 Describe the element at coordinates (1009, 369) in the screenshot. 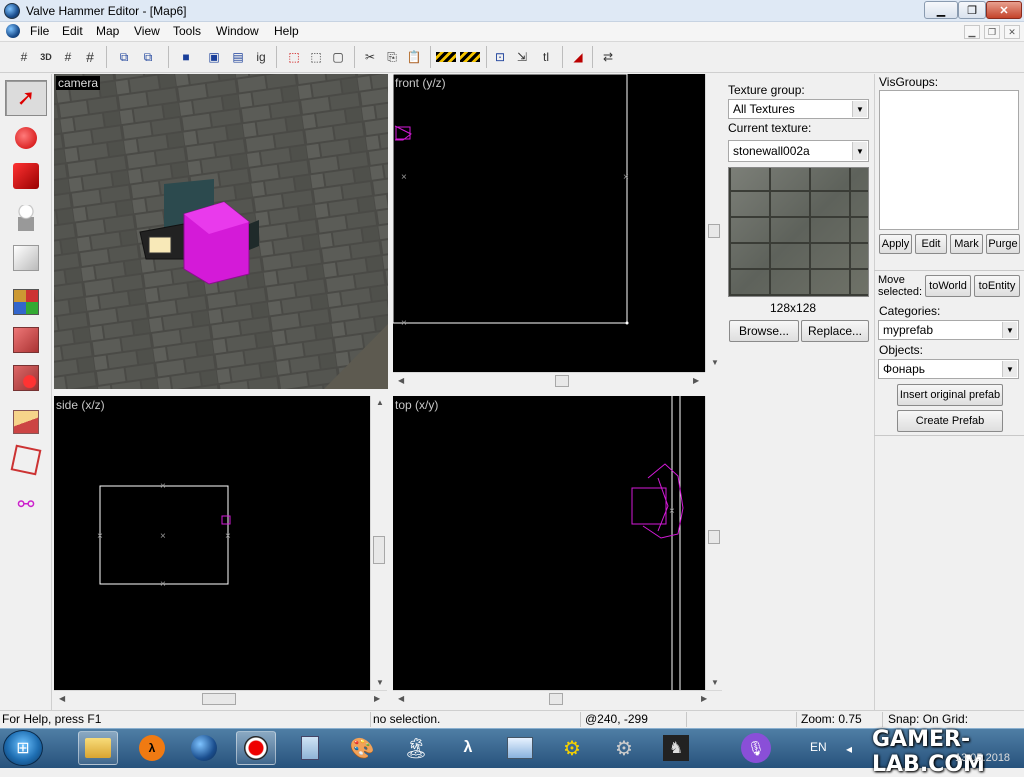

I see `chevron-down-icon: ▼` at that location.